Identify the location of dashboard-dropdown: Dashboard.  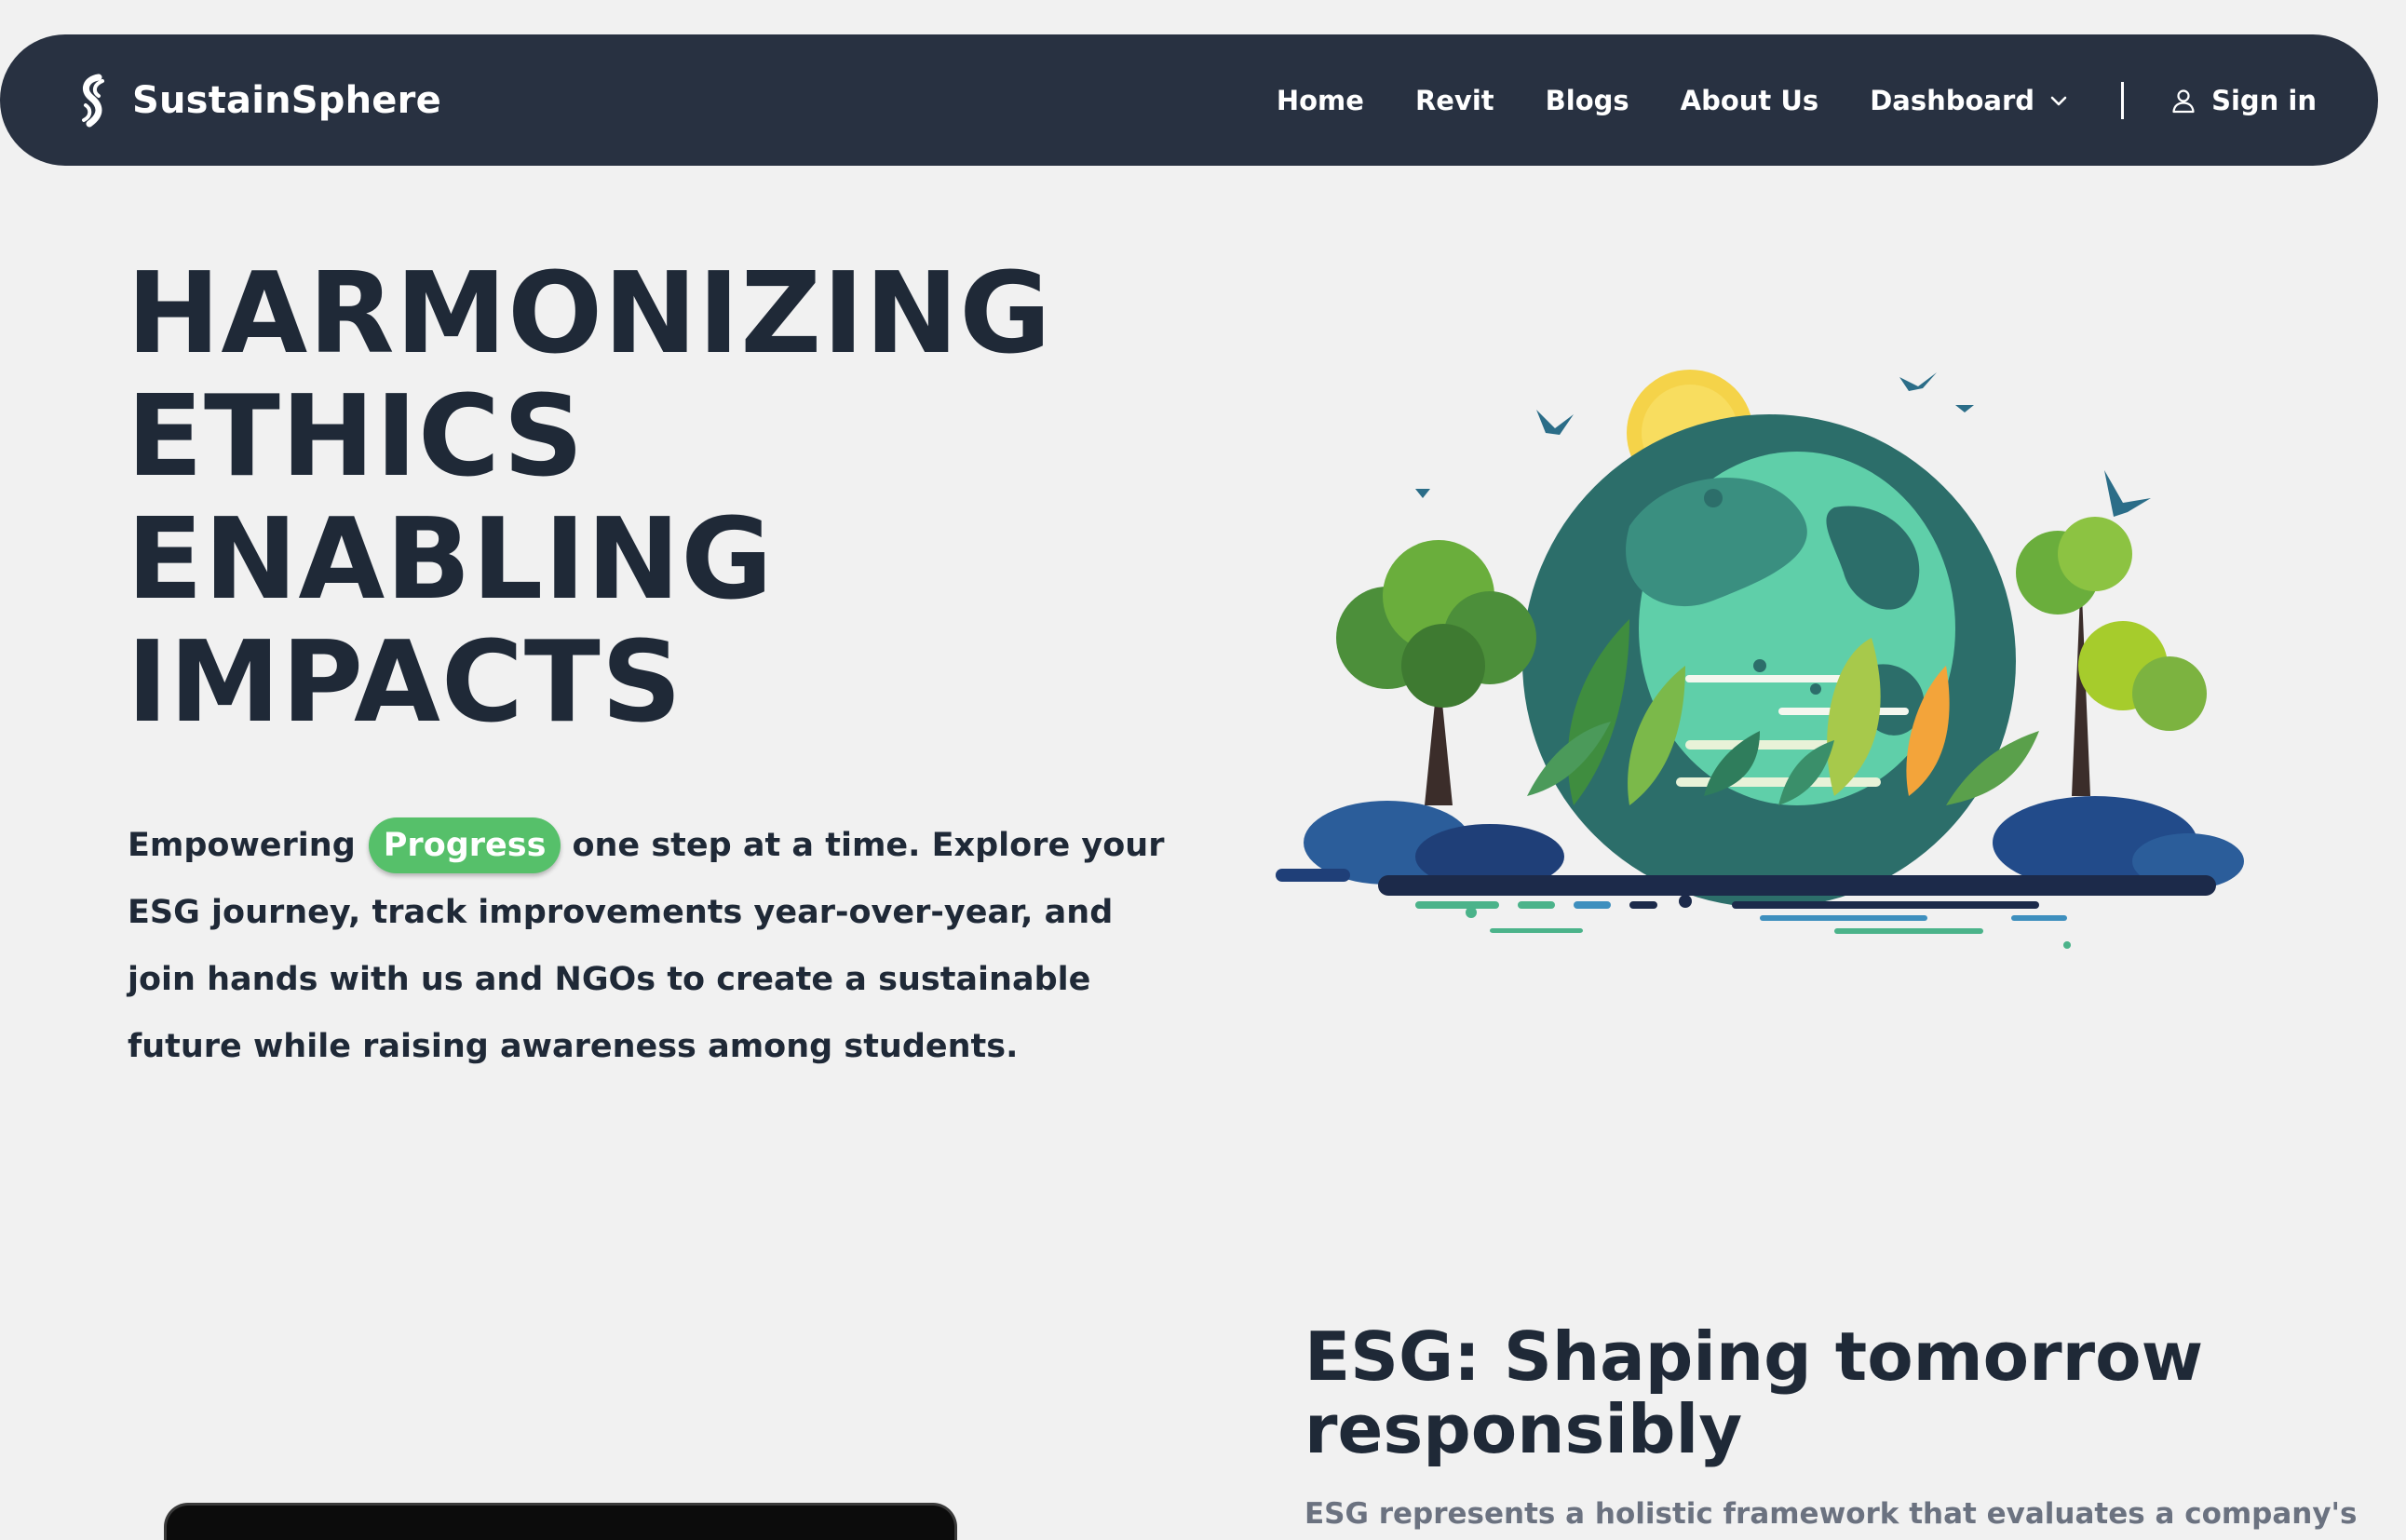
(1970, 100).